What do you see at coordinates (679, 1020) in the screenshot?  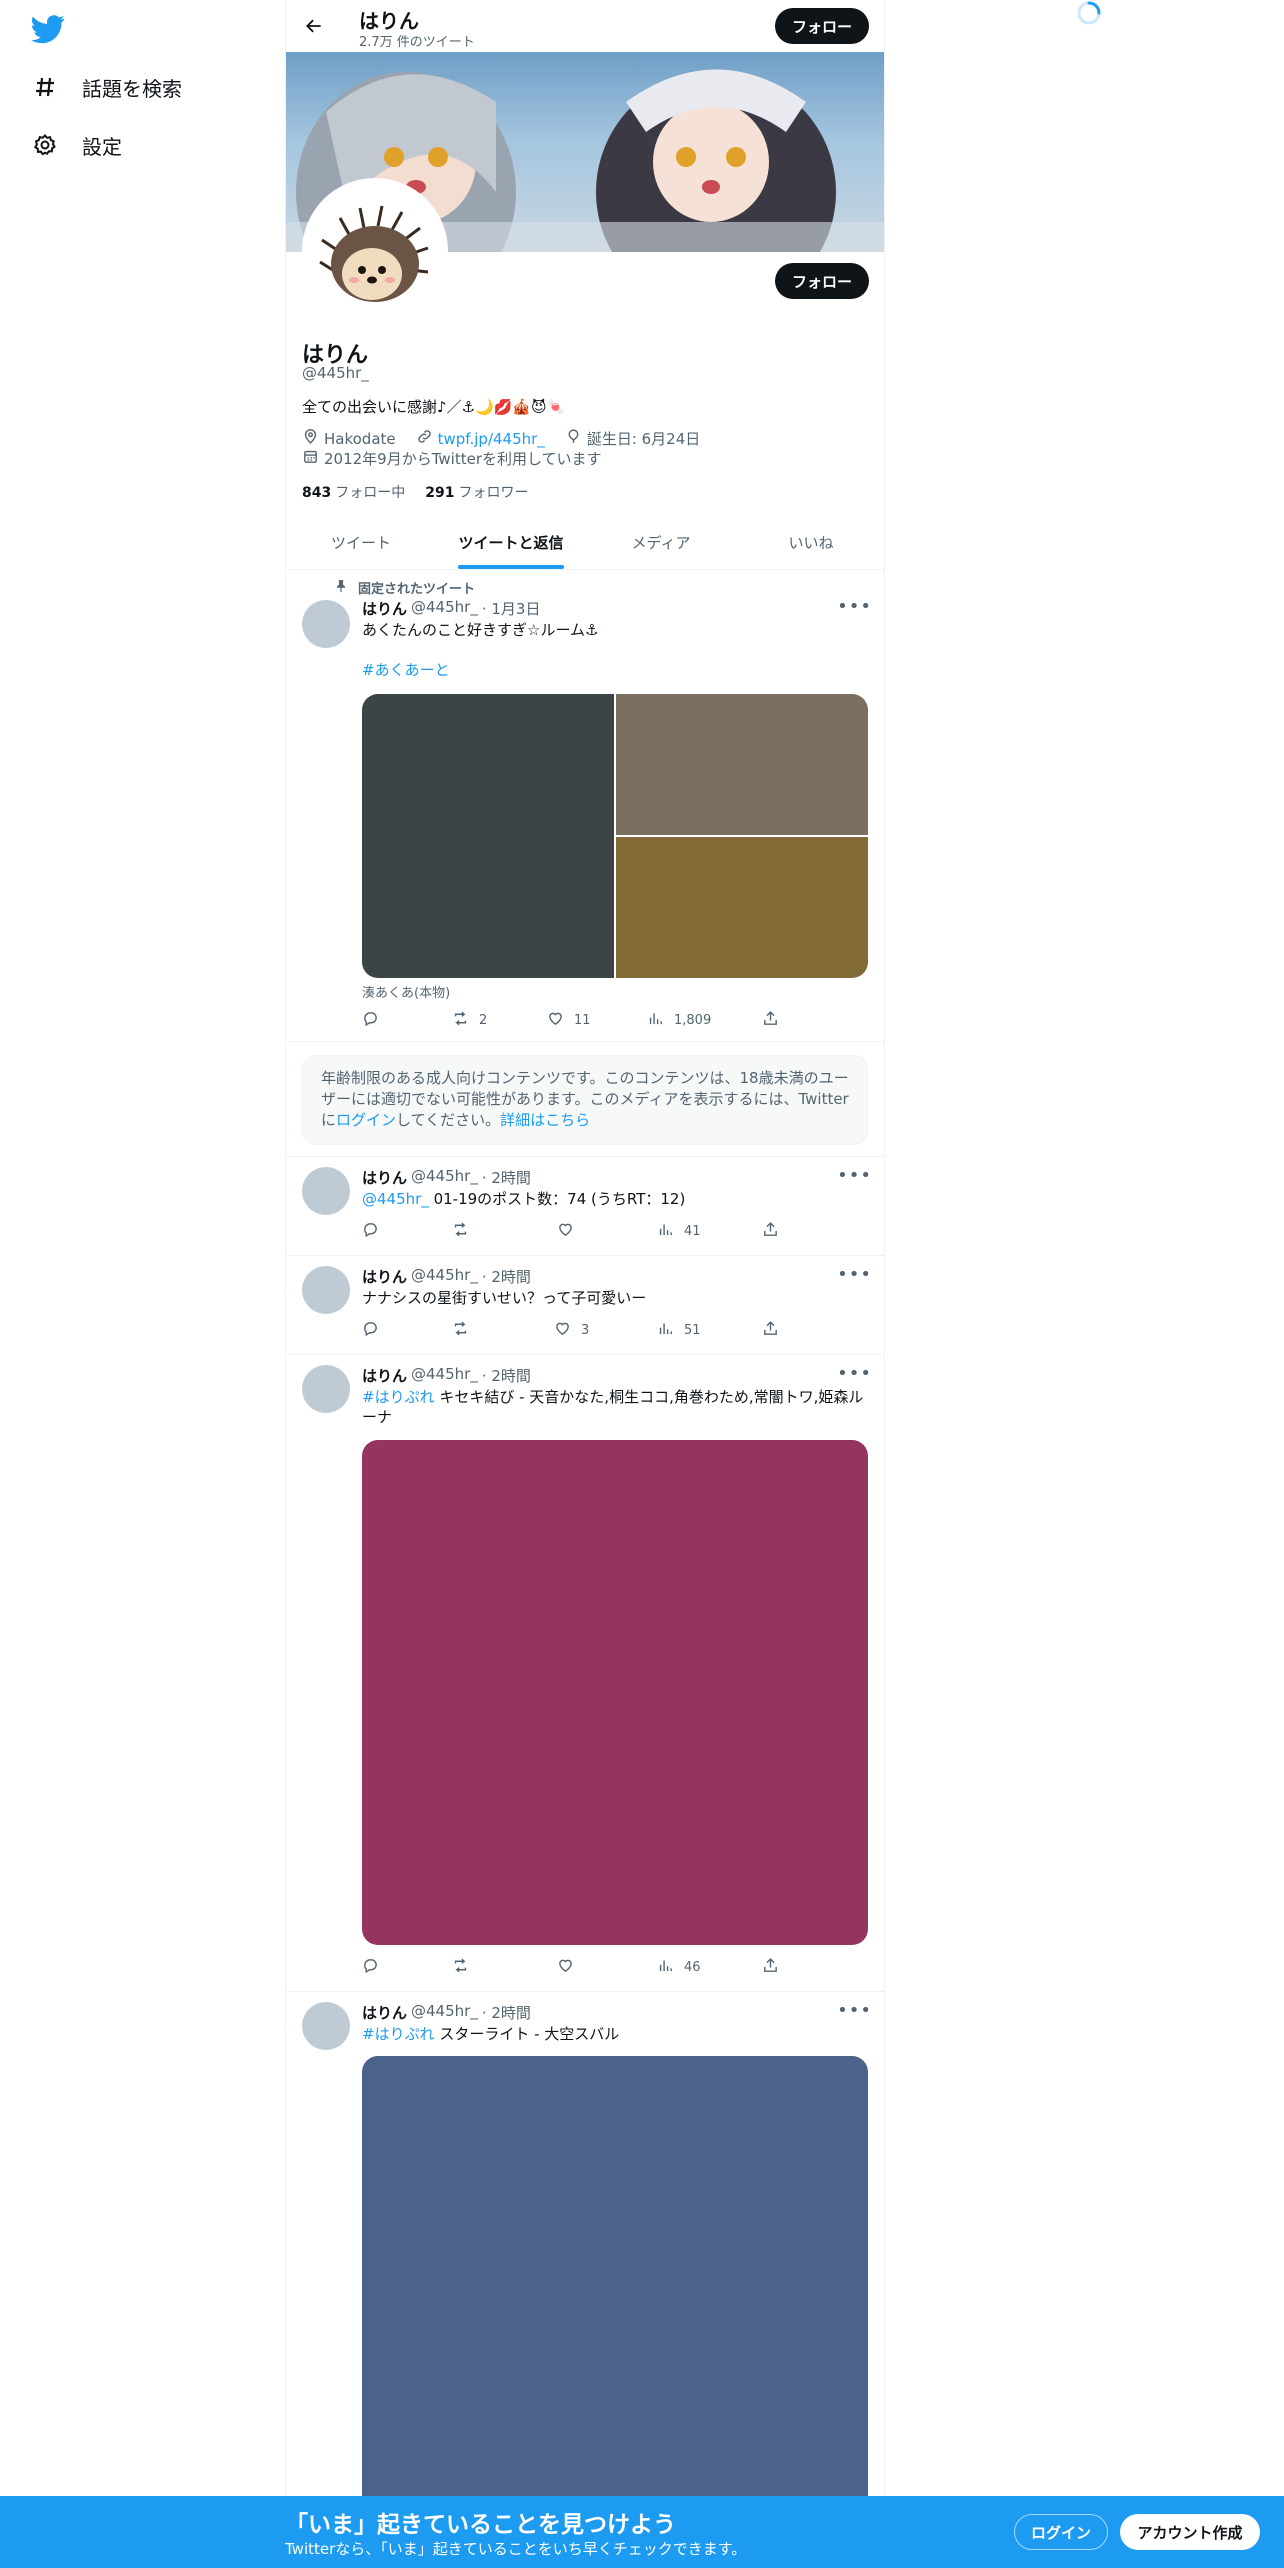 I see `views-button: 1,809` at bounding box center [679, 1020].